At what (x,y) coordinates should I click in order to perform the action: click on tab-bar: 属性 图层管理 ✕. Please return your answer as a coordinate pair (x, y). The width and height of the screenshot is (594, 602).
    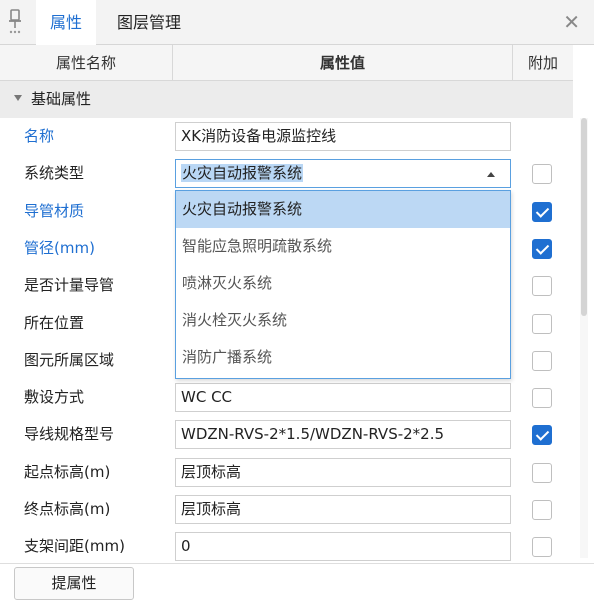
    Looking at the image, I should click on (297, 23).